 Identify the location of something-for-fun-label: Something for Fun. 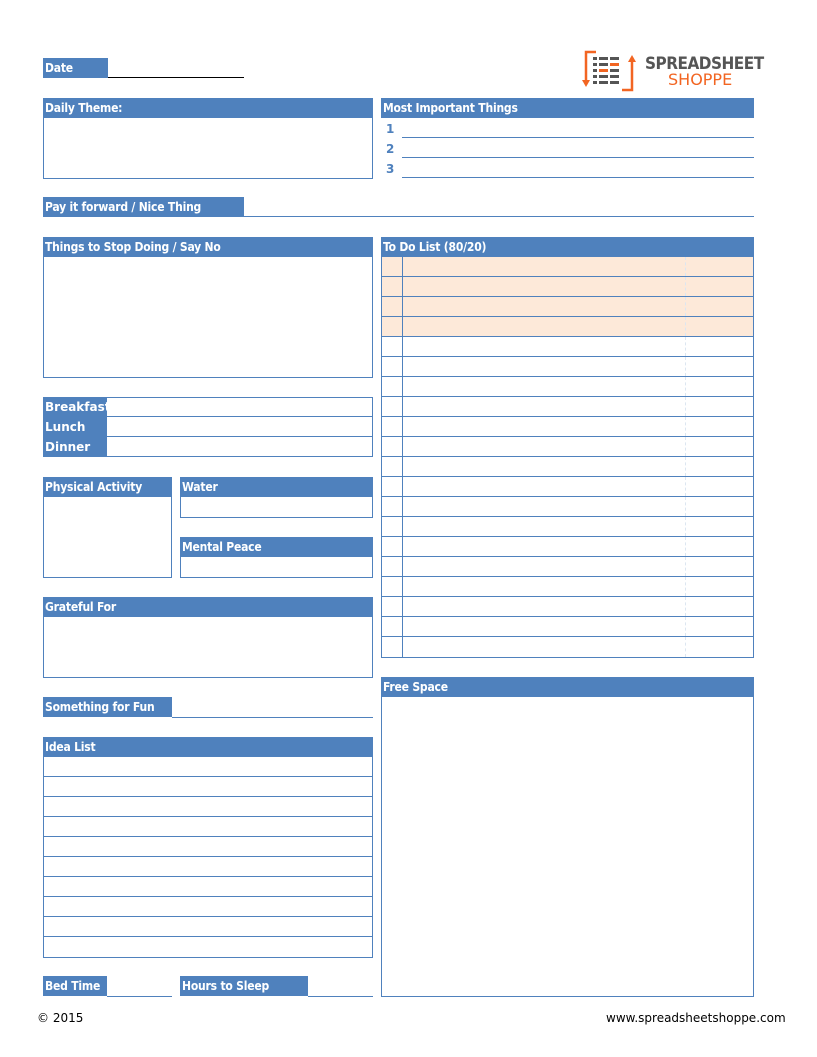
(107, 707).